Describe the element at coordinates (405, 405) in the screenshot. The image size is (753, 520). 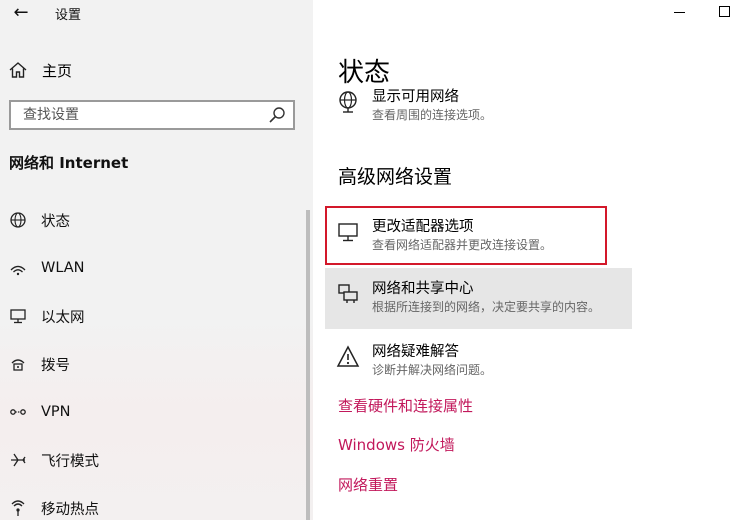
I see `hardware-properties-link: 查看硬件和连接属性` at that location.